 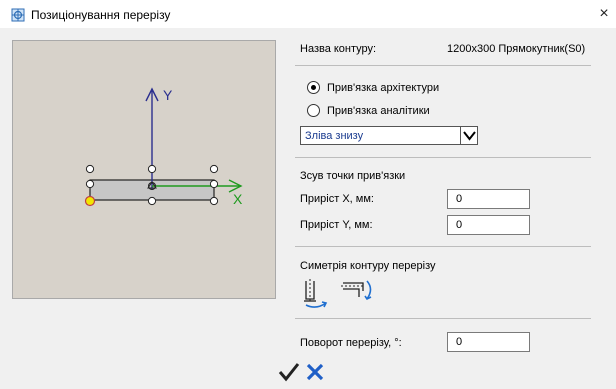 I want to click on preview-drawing, so click(x=163, y=147).